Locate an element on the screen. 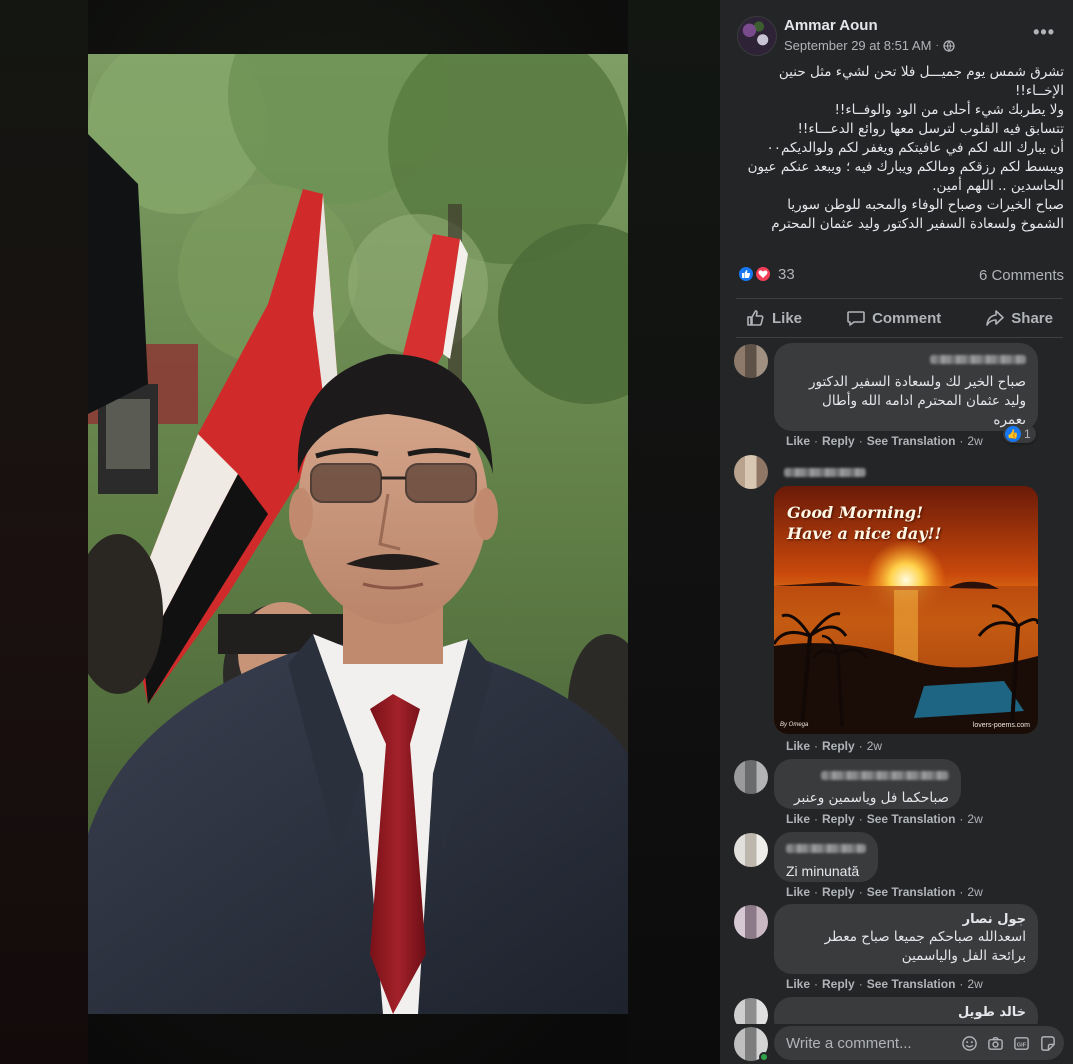 Image resolution: width=1073 pixels, height=1064 pixels. thumbs-up-icon is located at coordinates (755, 318).